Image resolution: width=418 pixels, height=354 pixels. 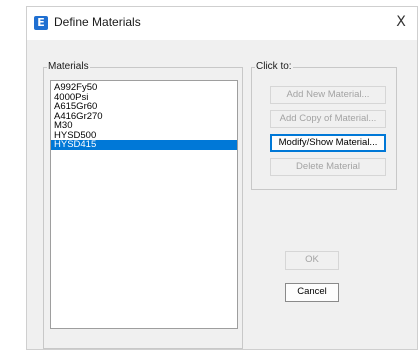 What do you see at coordinates (328, 167) in the screenshot?
I see `delete-material-button: Delete Material` at bounding box center [328, 167].